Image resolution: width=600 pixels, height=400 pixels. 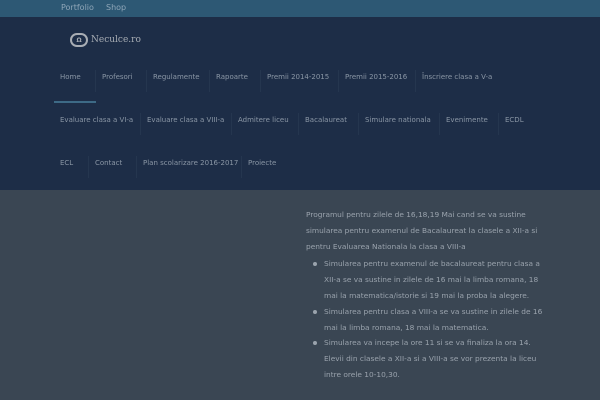 I want to click on nav-item-ecdl: ECDL, so click(x=514, y=120).